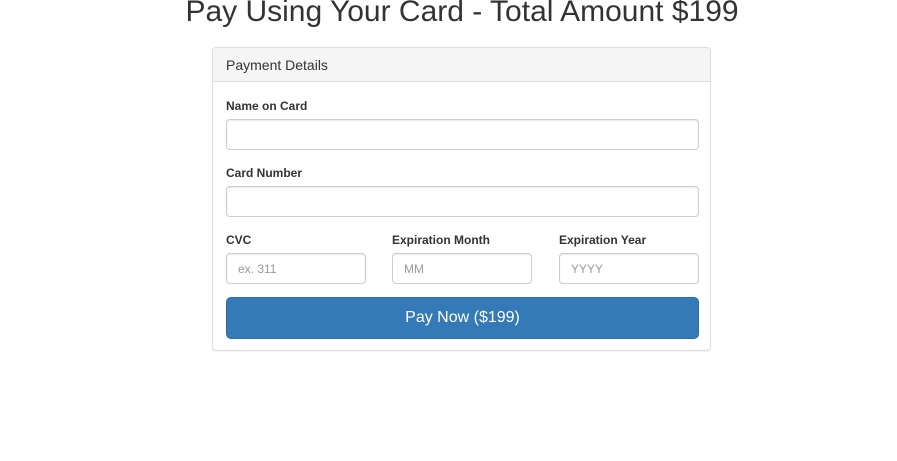 The image size is (897, 461). I want to click on card-number-label: Card Number, so click(264, 173).